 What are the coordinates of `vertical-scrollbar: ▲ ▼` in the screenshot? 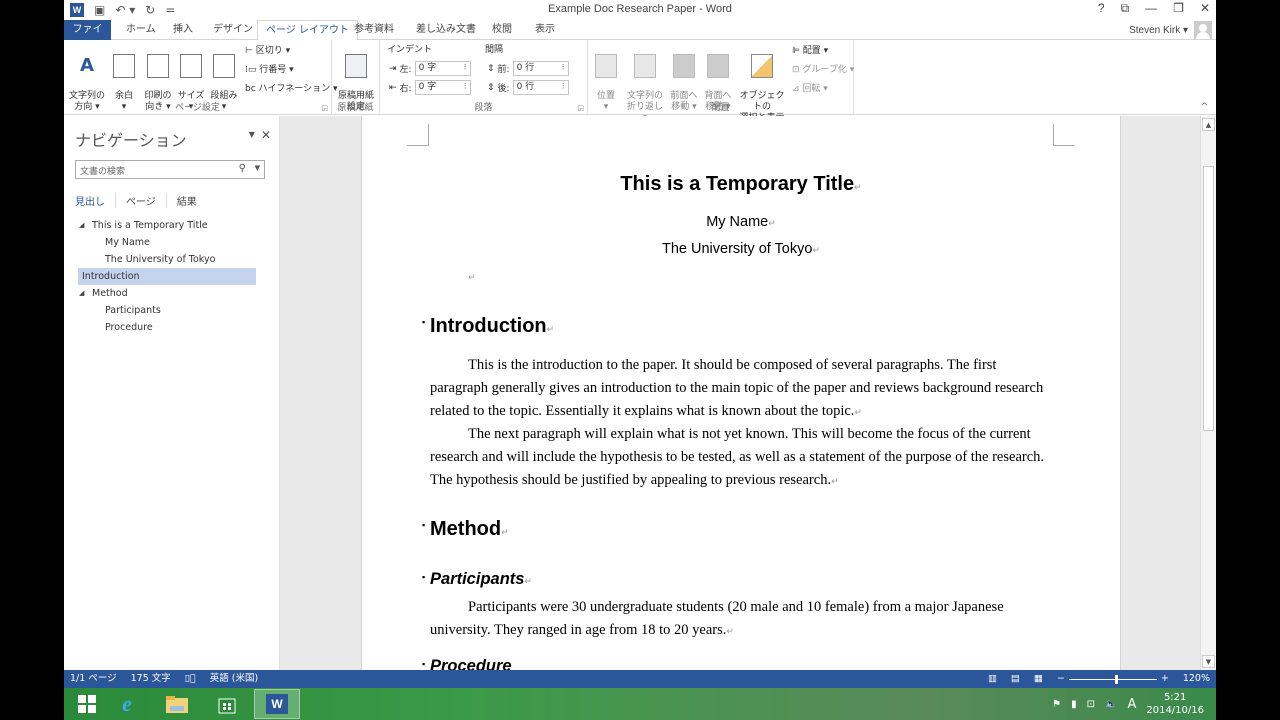 It's located at (1208, 393).